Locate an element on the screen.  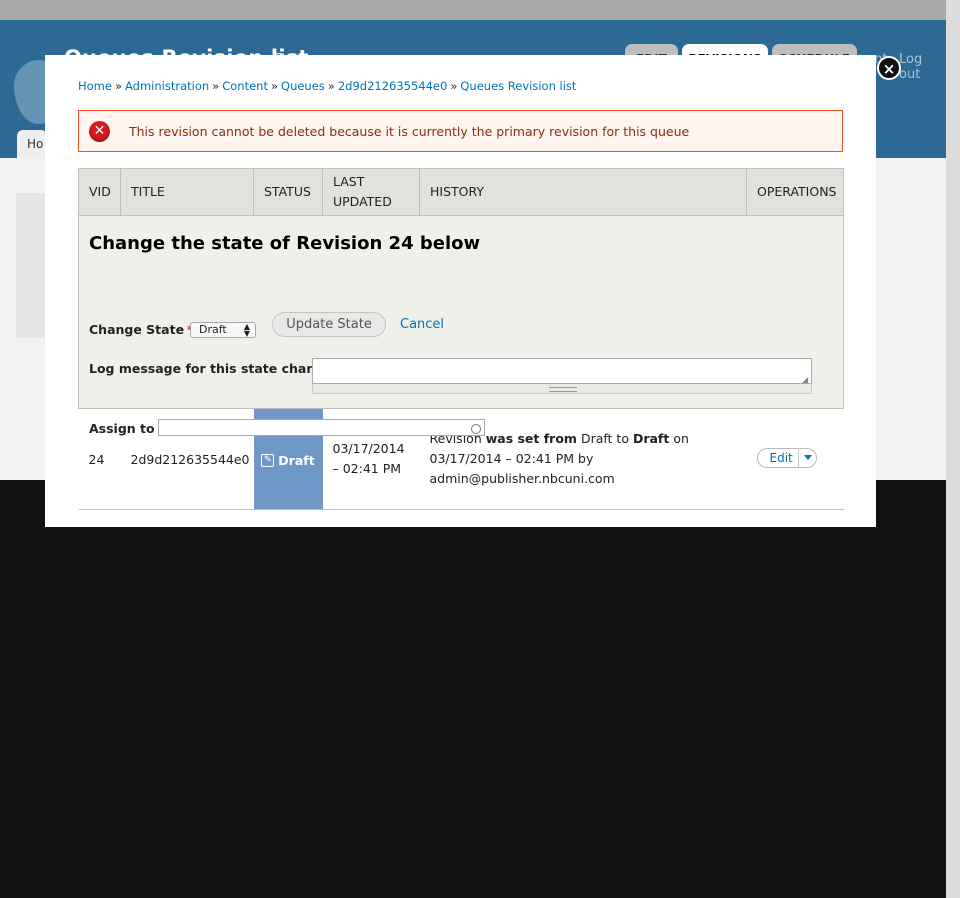
cell-operations: Edit is located at coordinates (795, 459).